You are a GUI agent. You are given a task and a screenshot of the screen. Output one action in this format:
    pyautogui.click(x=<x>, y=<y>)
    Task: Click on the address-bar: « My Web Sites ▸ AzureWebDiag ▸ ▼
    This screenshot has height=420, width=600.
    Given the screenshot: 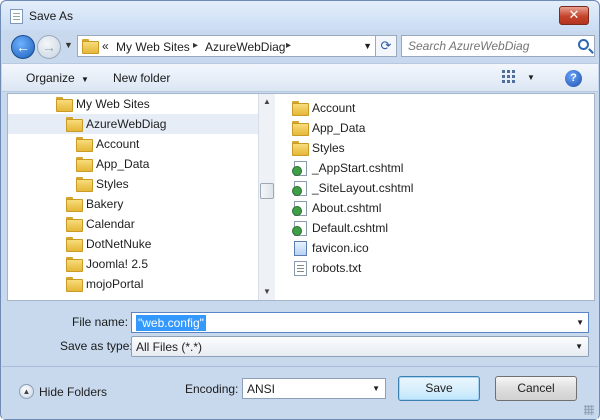 What is the action you would take?
    pyautogui.click(x=227, y=46)
    